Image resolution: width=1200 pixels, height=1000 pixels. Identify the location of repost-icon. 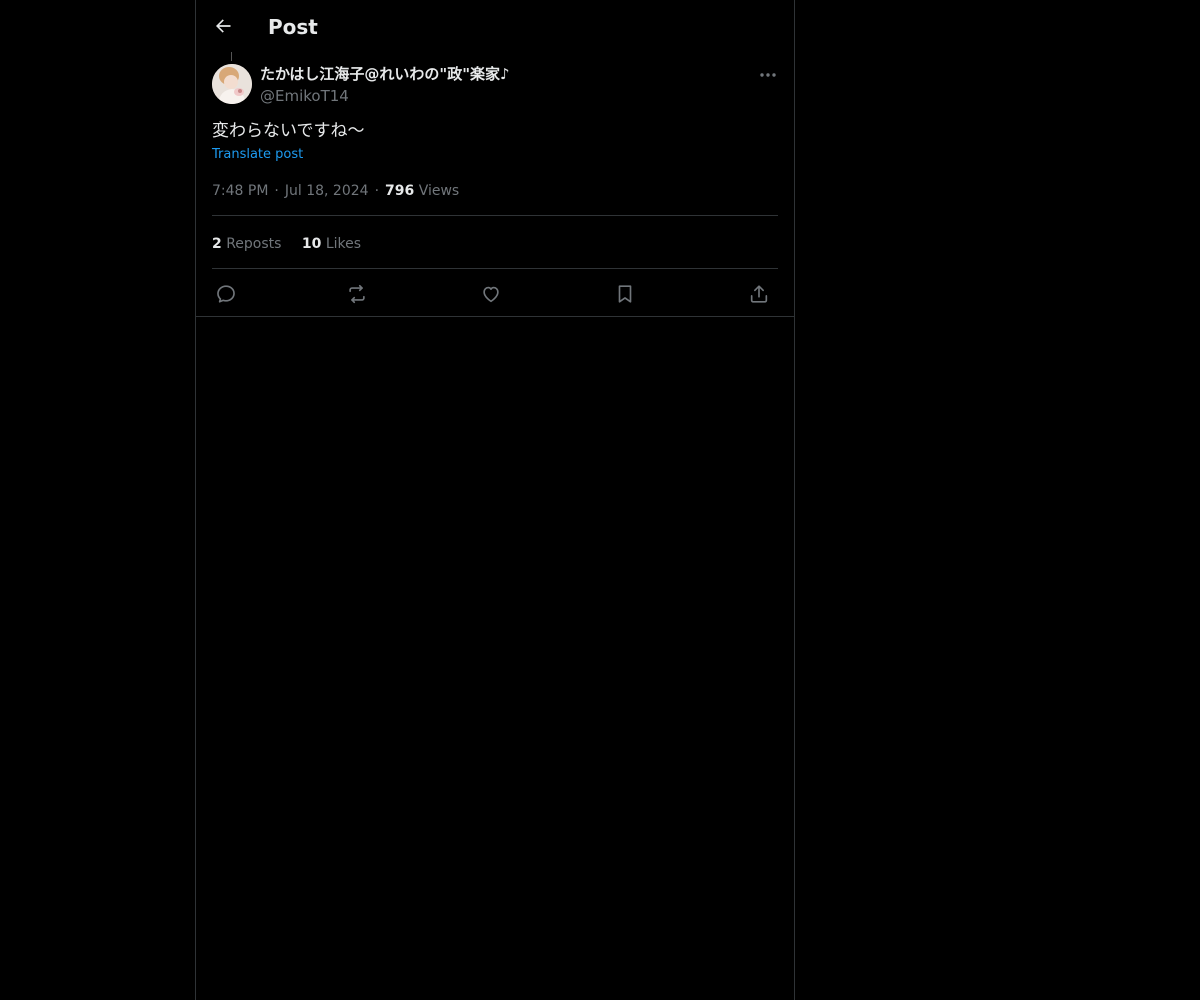
(357, 294).